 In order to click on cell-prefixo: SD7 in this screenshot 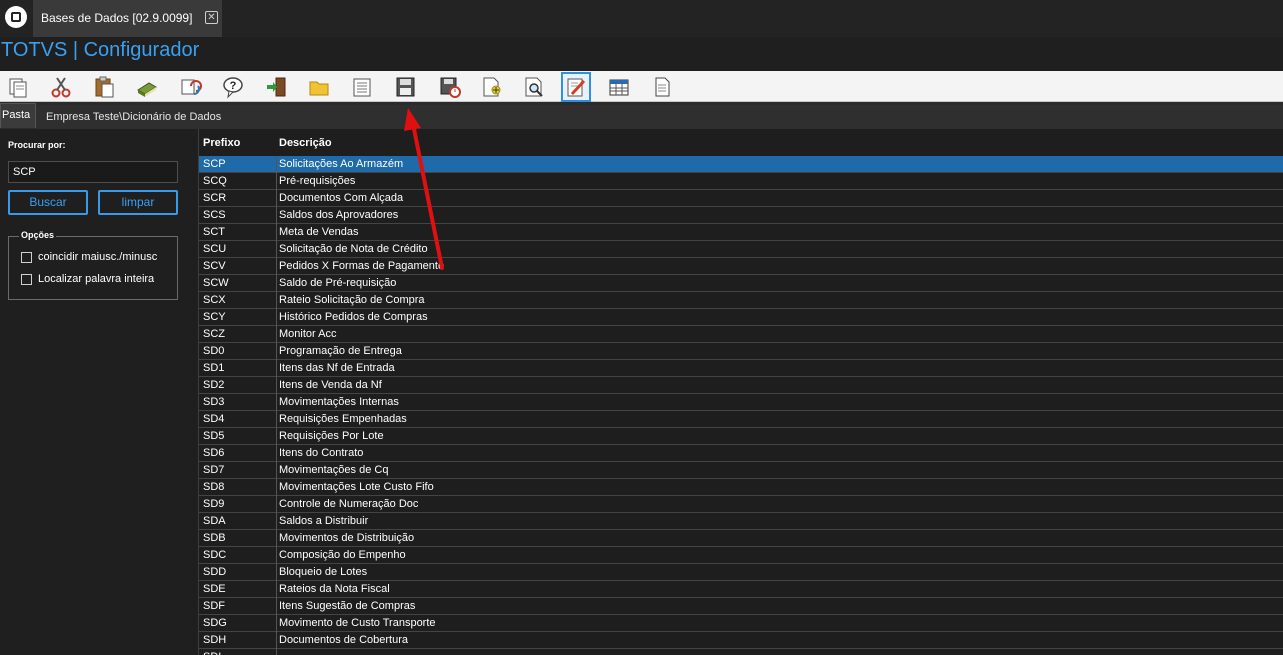, I will do `click(214, 470)`.